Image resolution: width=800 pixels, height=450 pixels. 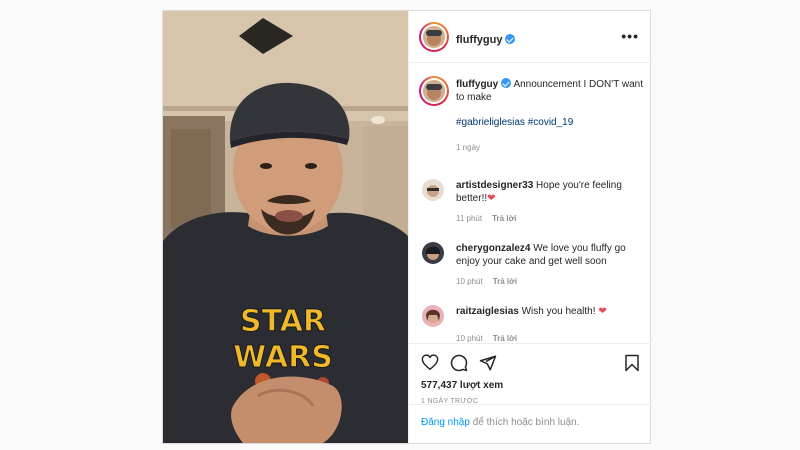 I want to click on caption-hashtags: #gabrieliglesias #covid_19, so click(x=514, y=122).